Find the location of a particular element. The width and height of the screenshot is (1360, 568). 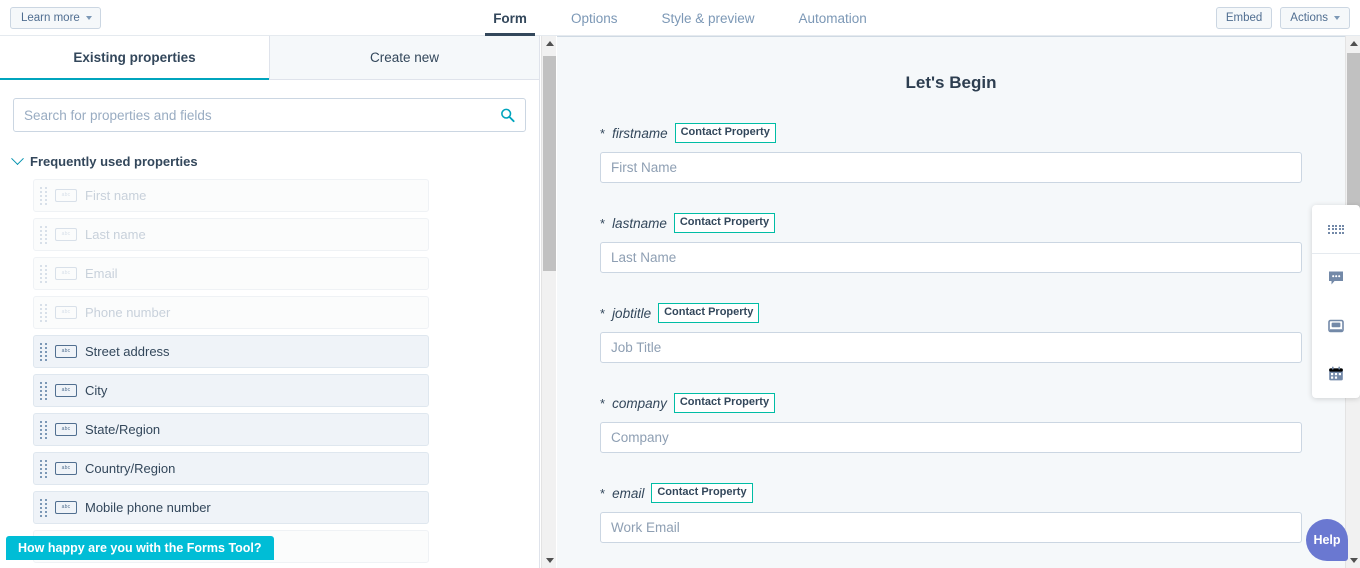

list-item-label: State/Region is located at coordinates (123, 429).